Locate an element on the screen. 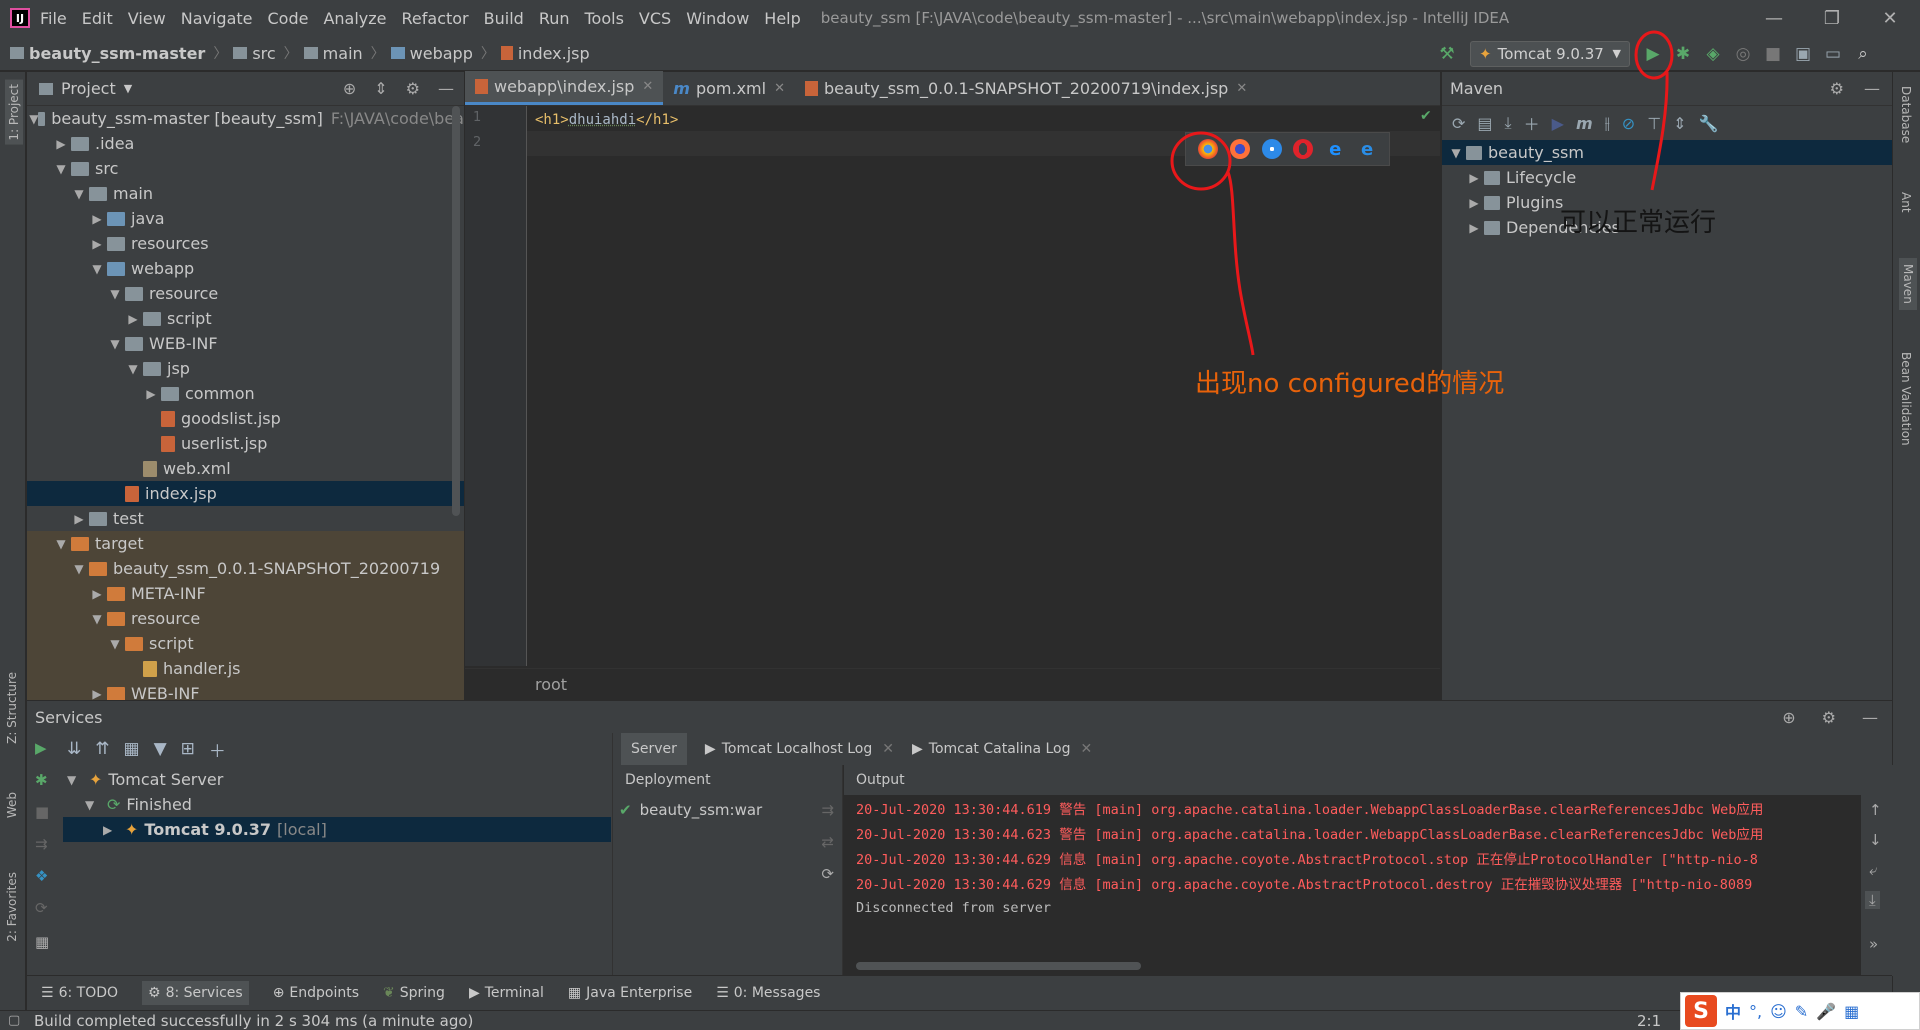 This screenshot has height=1030, width=1920. breadcrumb-src: src 〉 is located at coordinates (265, 53).